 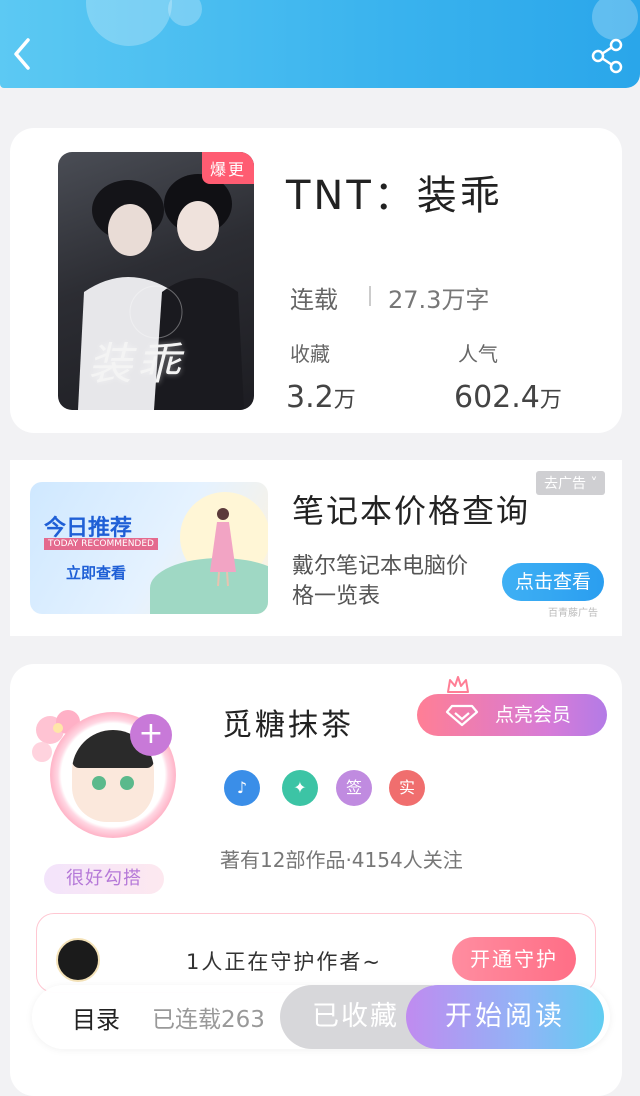 What do you see at coordinates (104, 879) in the screenshot?
I see `avatar-tag: 很好勾搭` at bounding box center [104, 879].